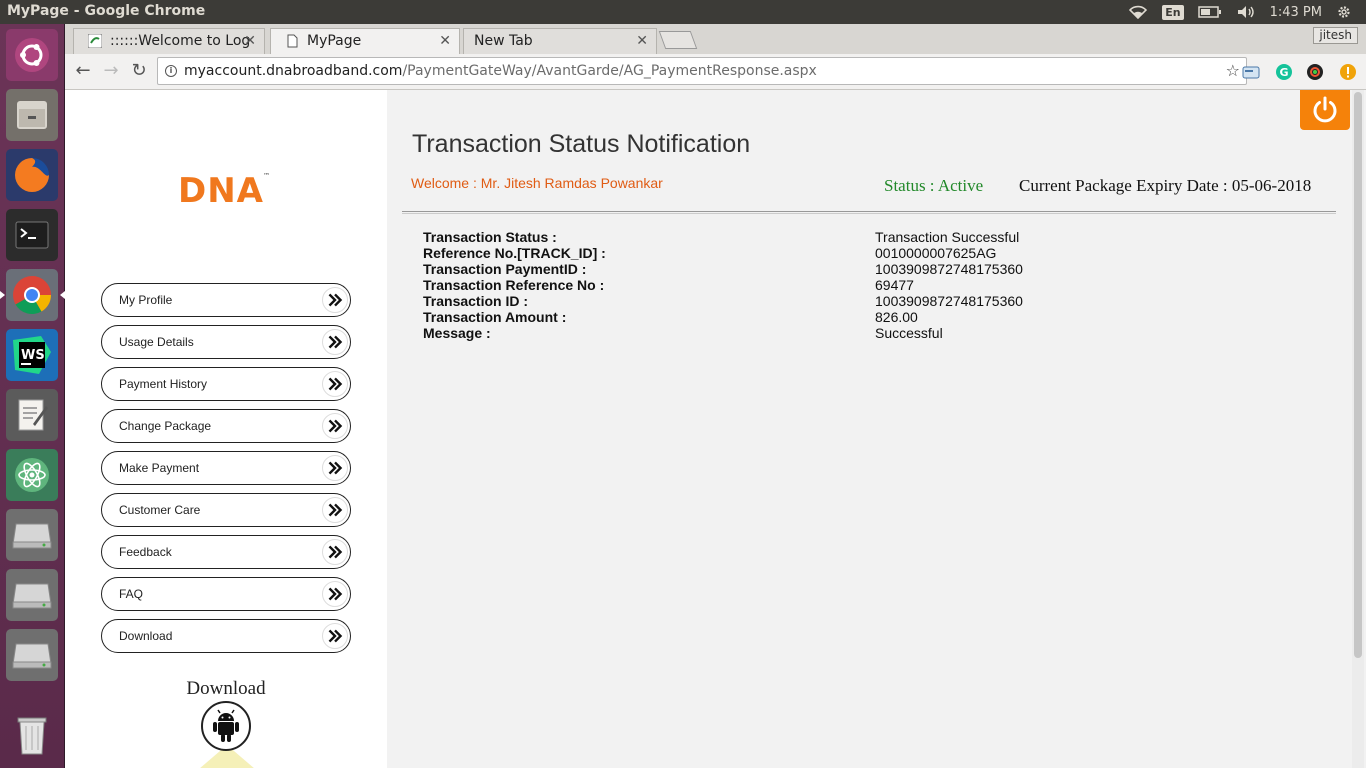  Describe the element at coordinates (226, 688) in the screenshot. I see `download-heading: Download` at that location.